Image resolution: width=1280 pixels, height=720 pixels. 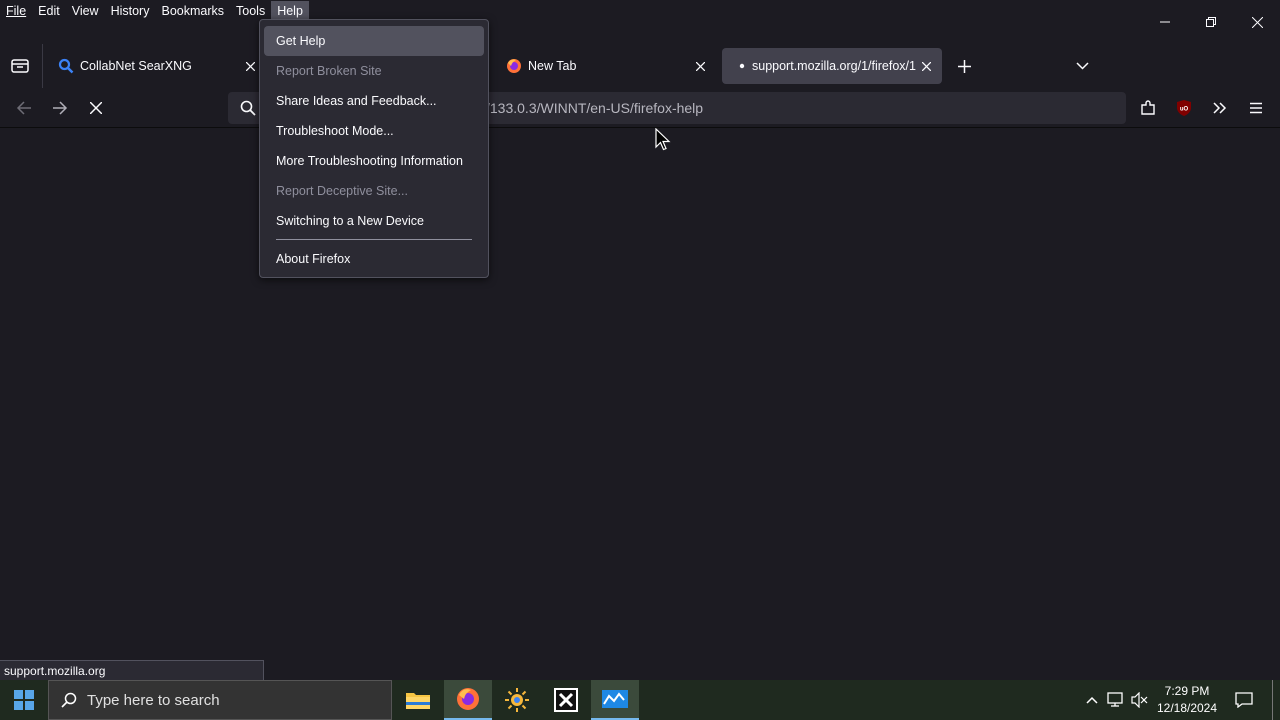 I want to click on taskbar-search-box: Type here to search, so click(x=220, y=700).